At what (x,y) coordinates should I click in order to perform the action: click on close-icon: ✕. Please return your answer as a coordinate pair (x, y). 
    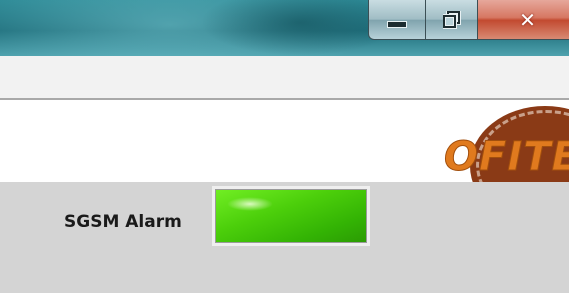
    Looking at the image, I should click on (527, 19).